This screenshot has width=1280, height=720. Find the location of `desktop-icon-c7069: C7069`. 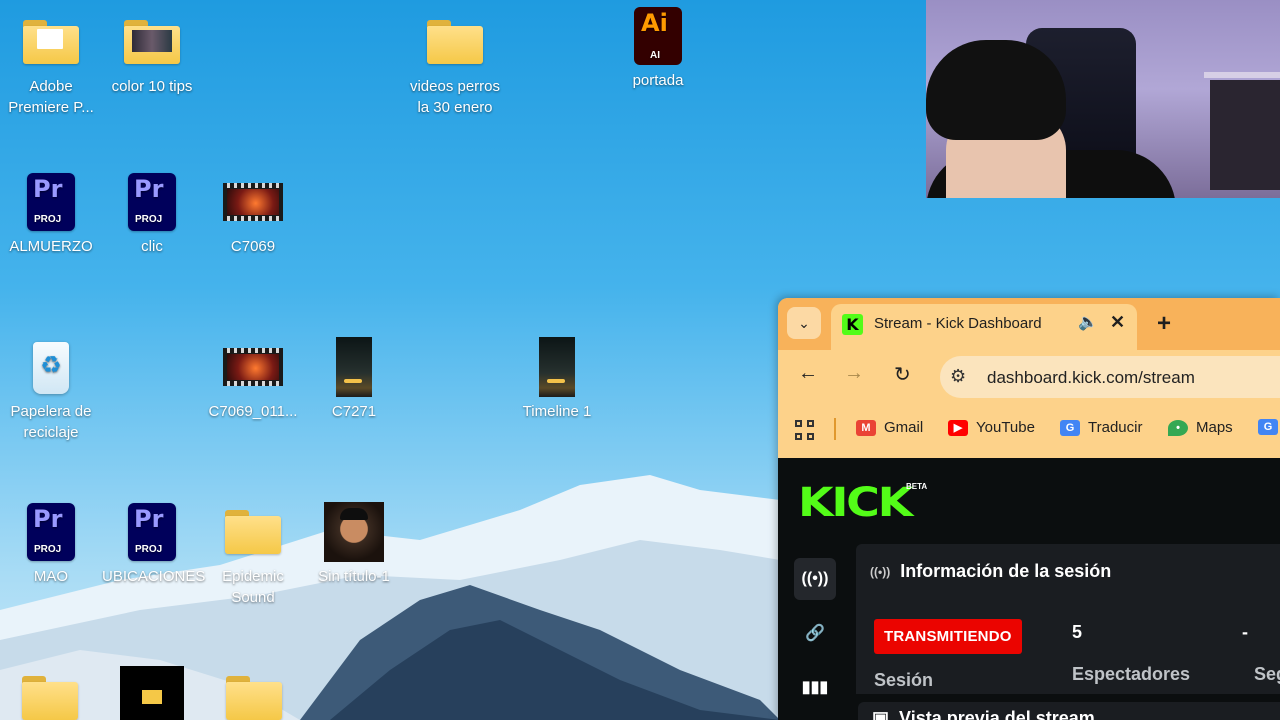

desktop-icon-c7069: C7069 is located at coordinates (253, 214).